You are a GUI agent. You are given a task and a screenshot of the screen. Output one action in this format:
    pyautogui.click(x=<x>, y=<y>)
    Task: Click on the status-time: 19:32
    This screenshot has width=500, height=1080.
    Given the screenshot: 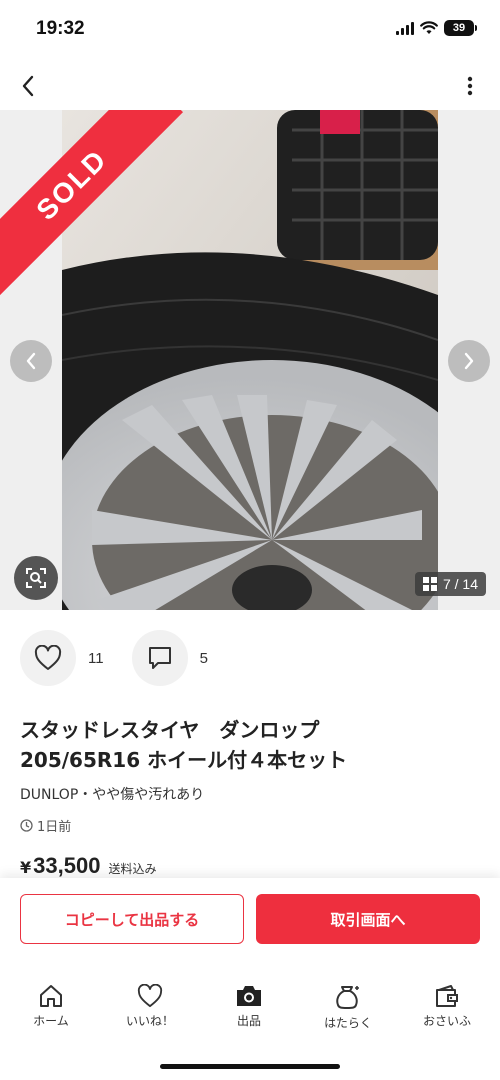 What is the action you would take?
    pyautogui.click(x=60, y=28)
    